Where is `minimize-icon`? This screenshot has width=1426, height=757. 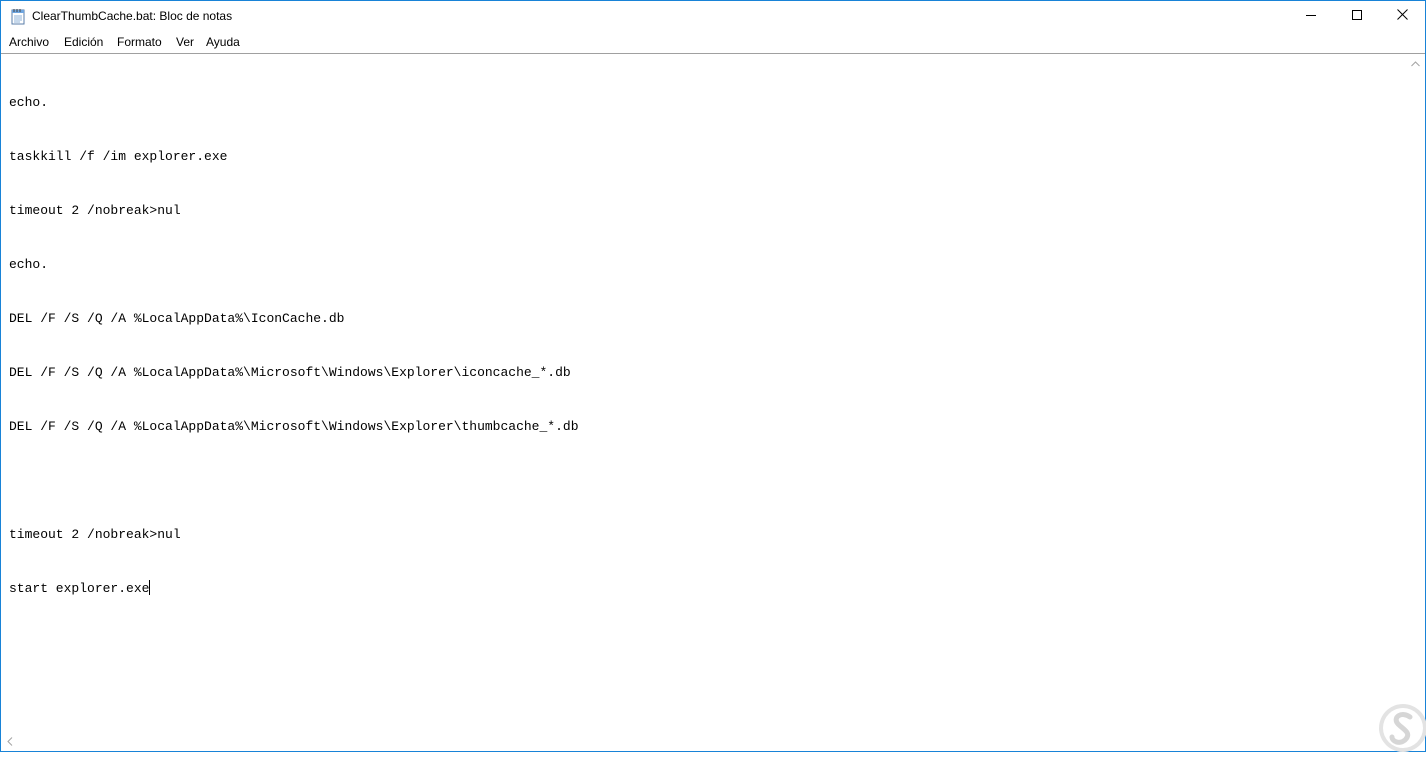
minimize-icon is located at coordinates (1311, 16).